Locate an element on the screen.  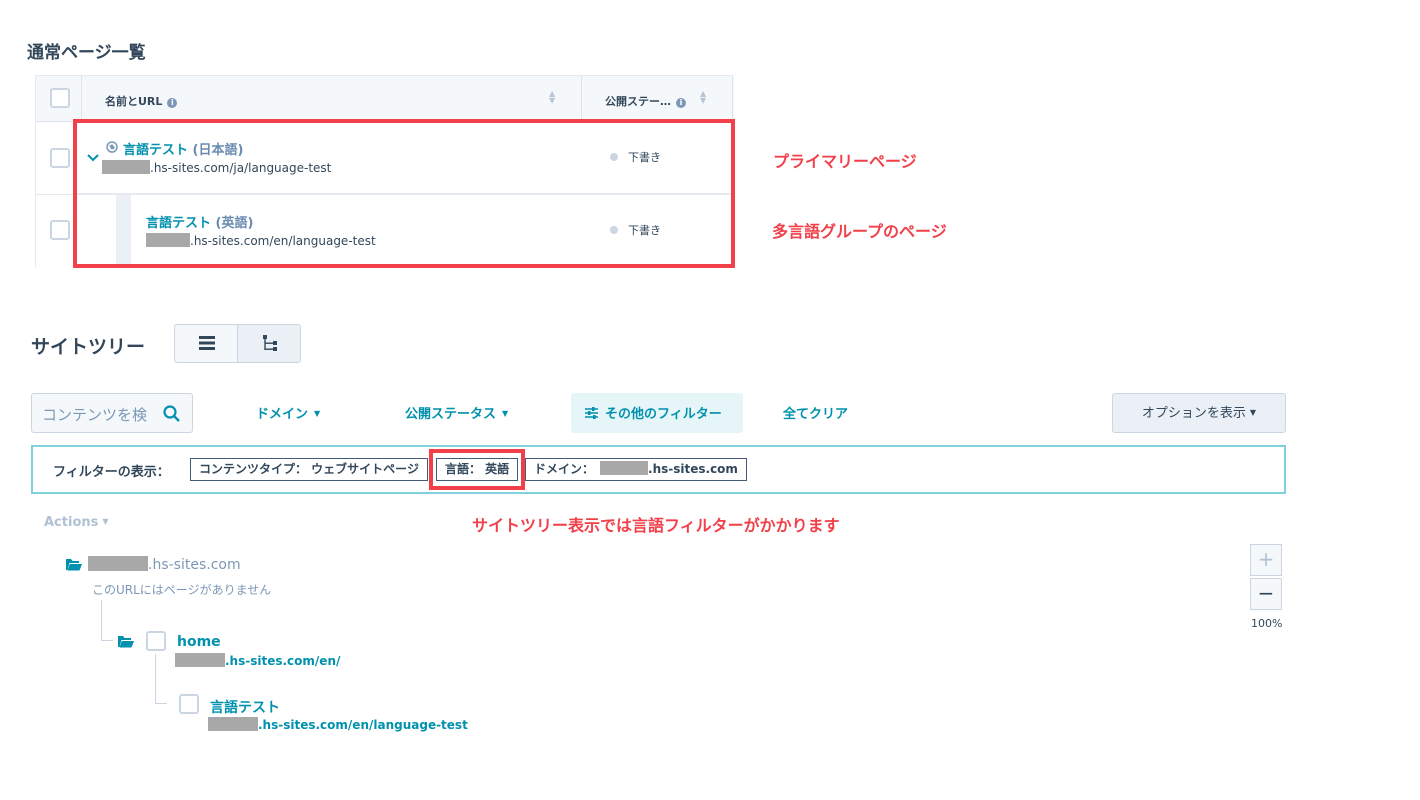
filter-chip-domain: ドメイン： .hs-sites.com is located at coordinates (636, 469).